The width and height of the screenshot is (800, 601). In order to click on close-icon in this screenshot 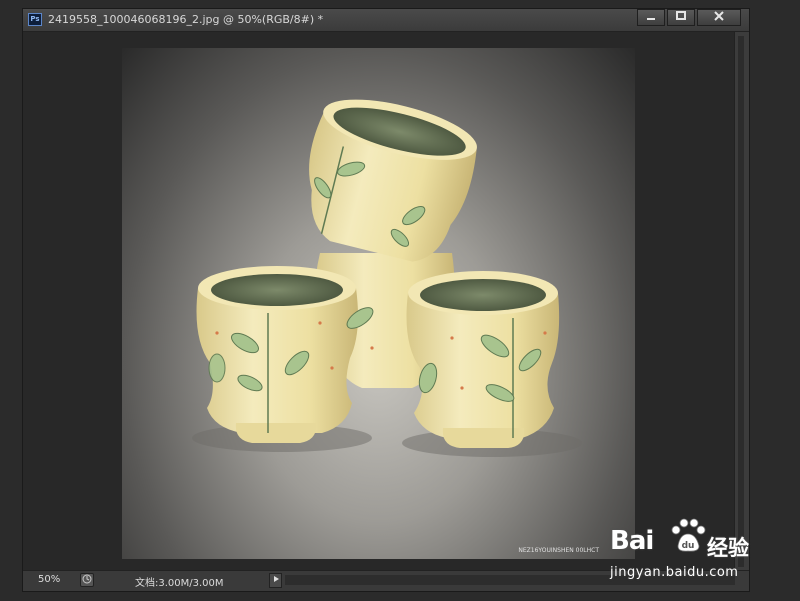, I will do `click(719, 16)`.